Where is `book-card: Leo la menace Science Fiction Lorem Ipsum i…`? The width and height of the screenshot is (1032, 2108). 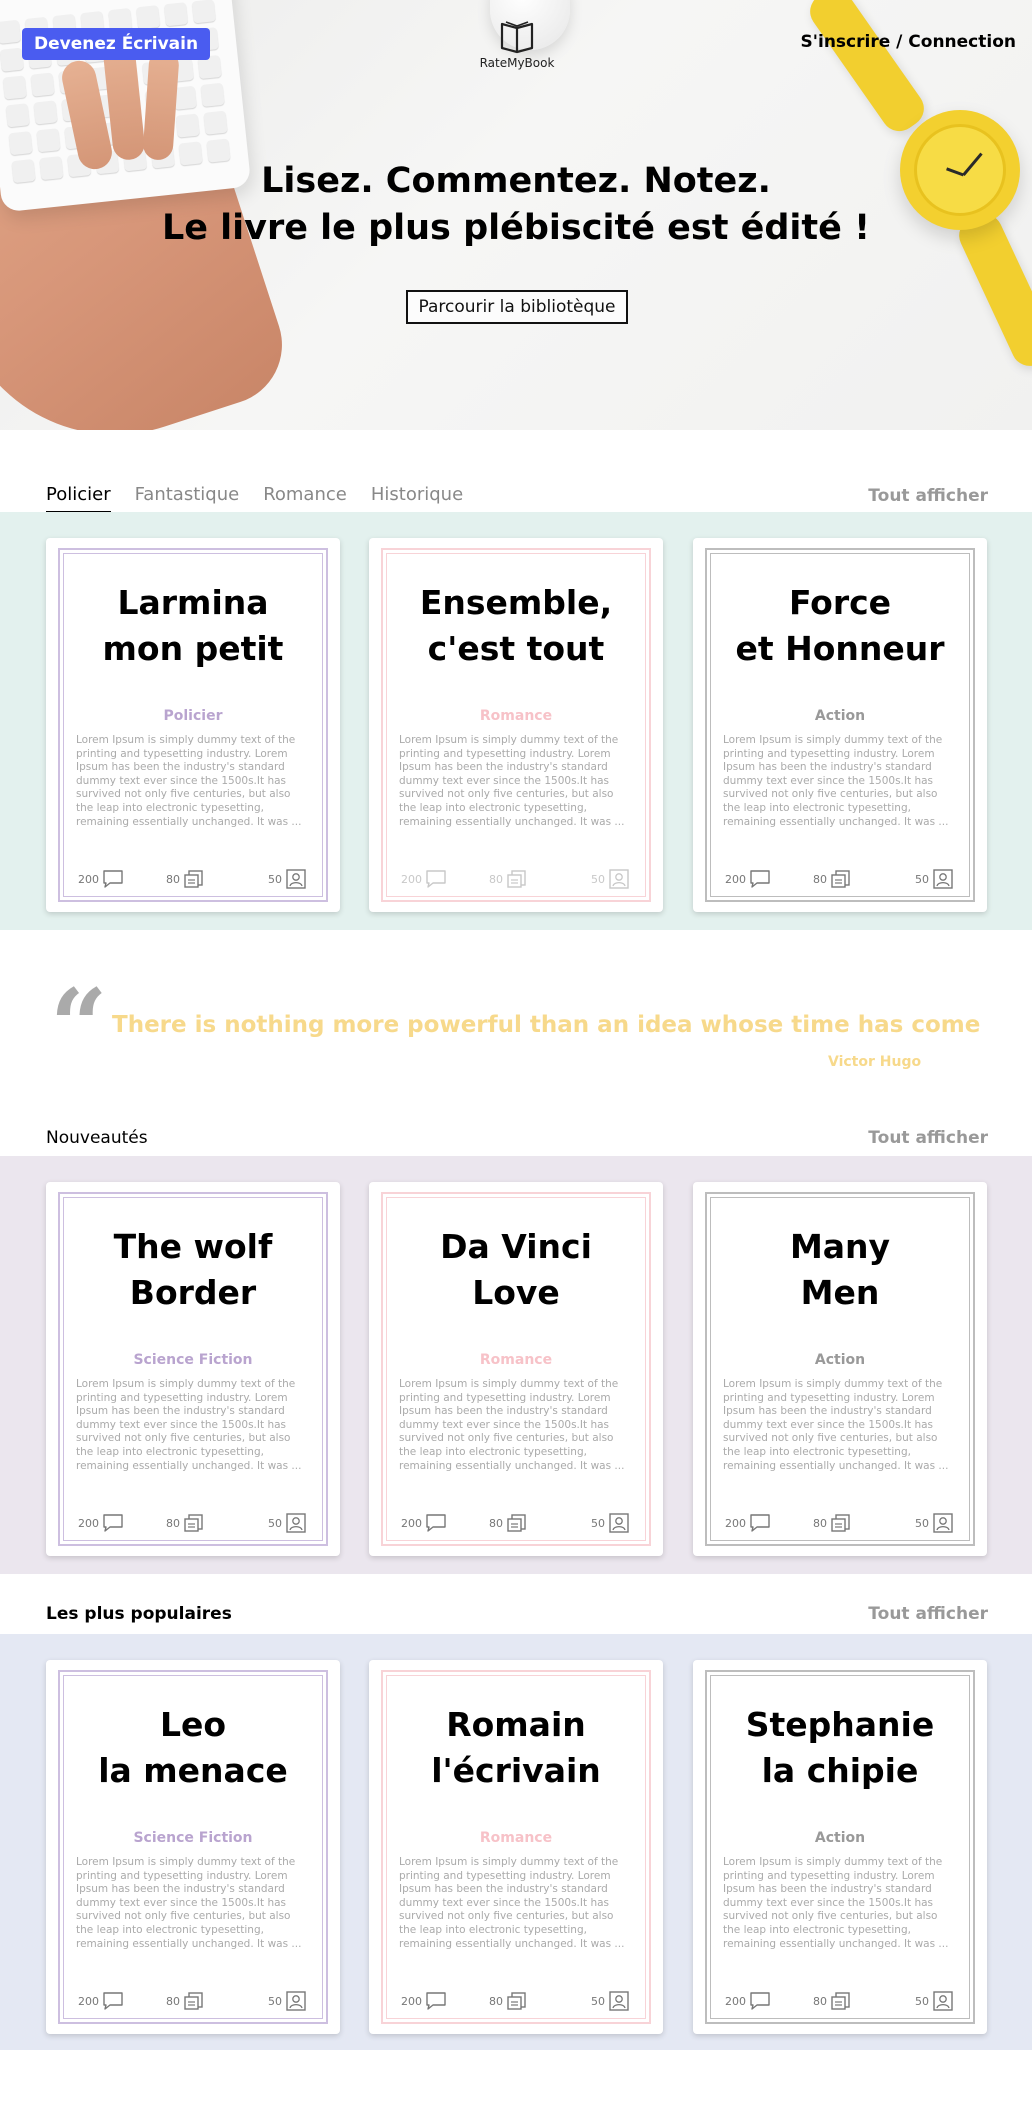
book-card: Leo la menace Science Fiction Lorem Ipsum i… is located at coordinates (193, 1847).